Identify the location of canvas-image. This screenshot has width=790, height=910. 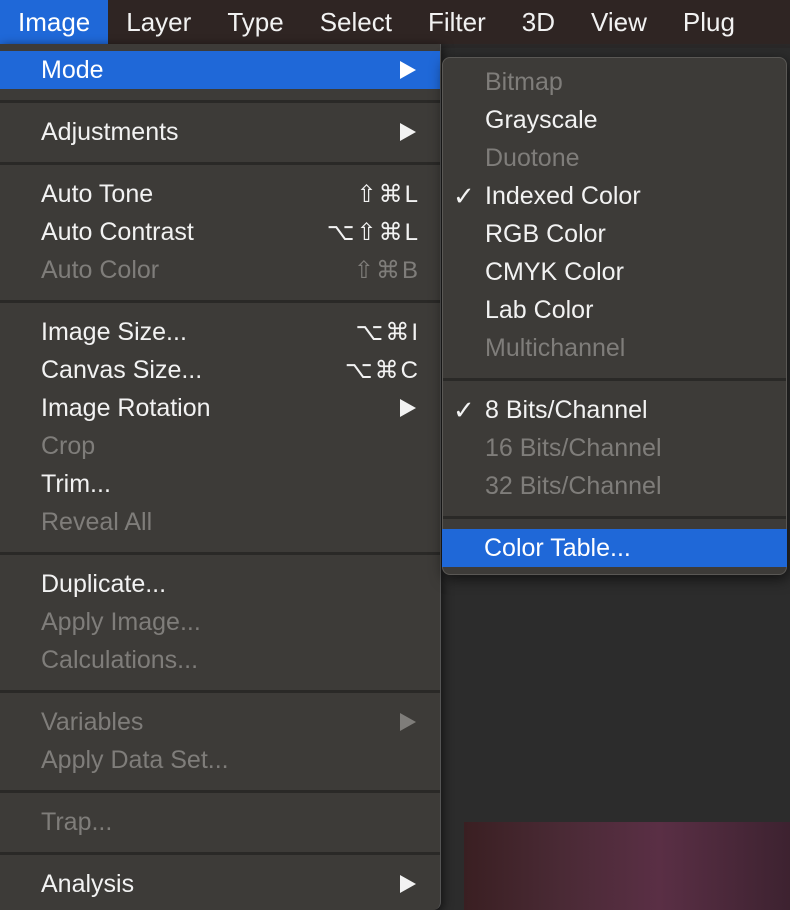
(627, 866).